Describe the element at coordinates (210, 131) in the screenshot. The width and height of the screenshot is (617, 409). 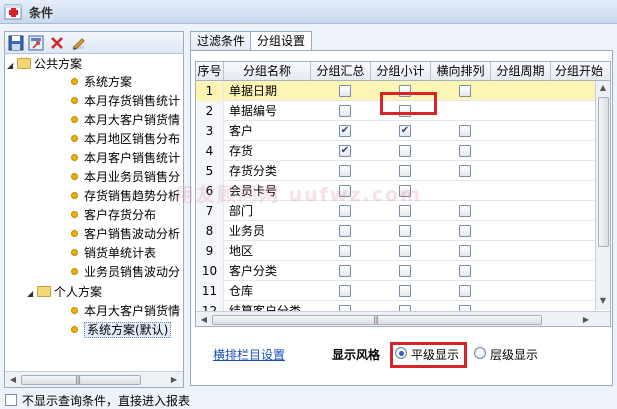
I see `row-number: 3` at that location.